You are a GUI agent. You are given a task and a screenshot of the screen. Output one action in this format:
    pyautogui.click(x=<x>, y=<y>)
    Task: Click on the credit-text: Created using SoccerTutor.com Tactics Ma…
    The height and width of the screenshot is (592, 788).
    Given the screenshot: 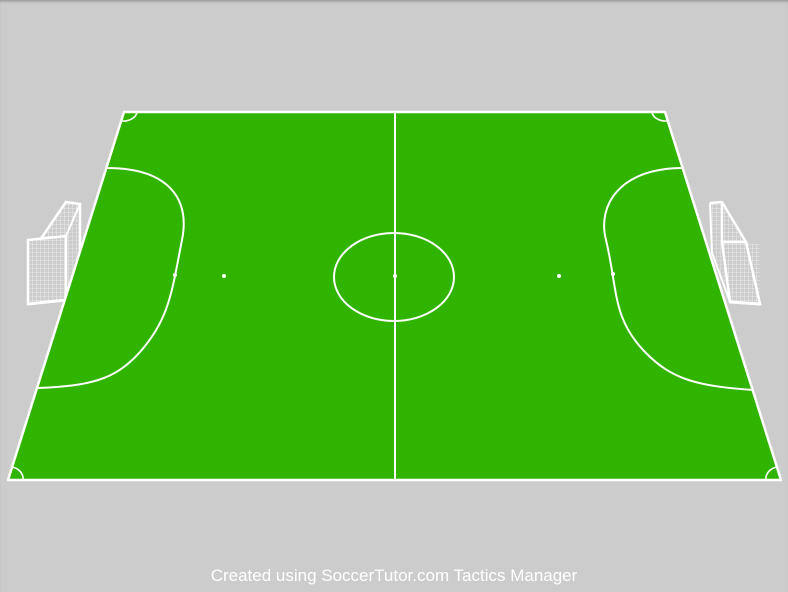 What is the action you would take?
    pyautogui.click(x=394, y=575)
    